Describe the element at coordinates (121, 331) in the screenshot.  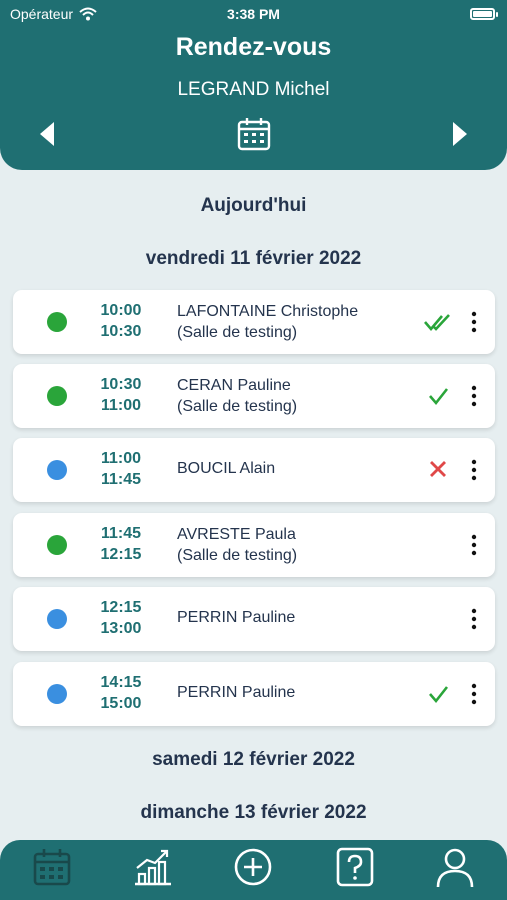
I see `end-time: 10:30` at that location.